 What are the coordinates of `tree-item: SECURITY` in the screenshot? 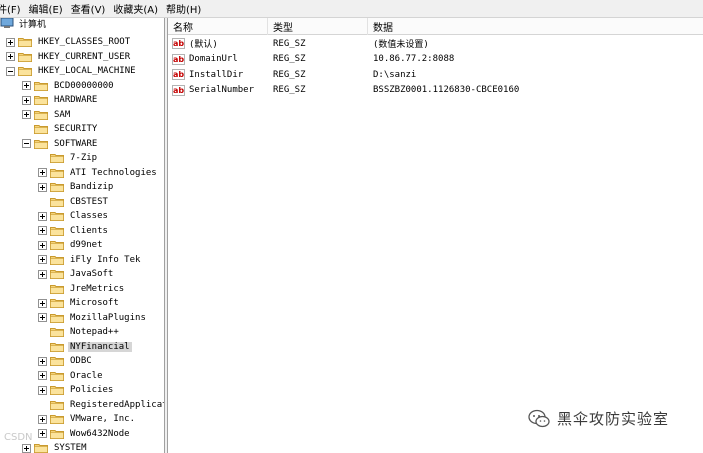 It's located at (60, 129).